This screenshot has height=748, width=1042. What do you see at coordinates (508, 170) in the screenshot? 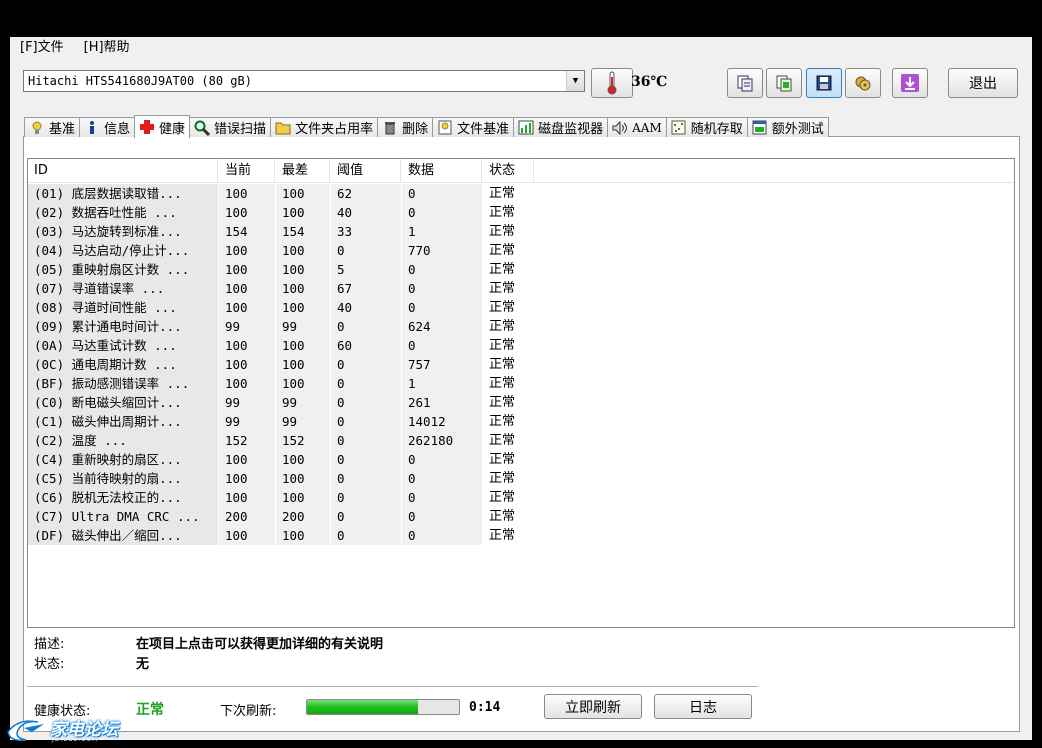
I see `column-header-status: 状态` at bounding box center [508, 170].